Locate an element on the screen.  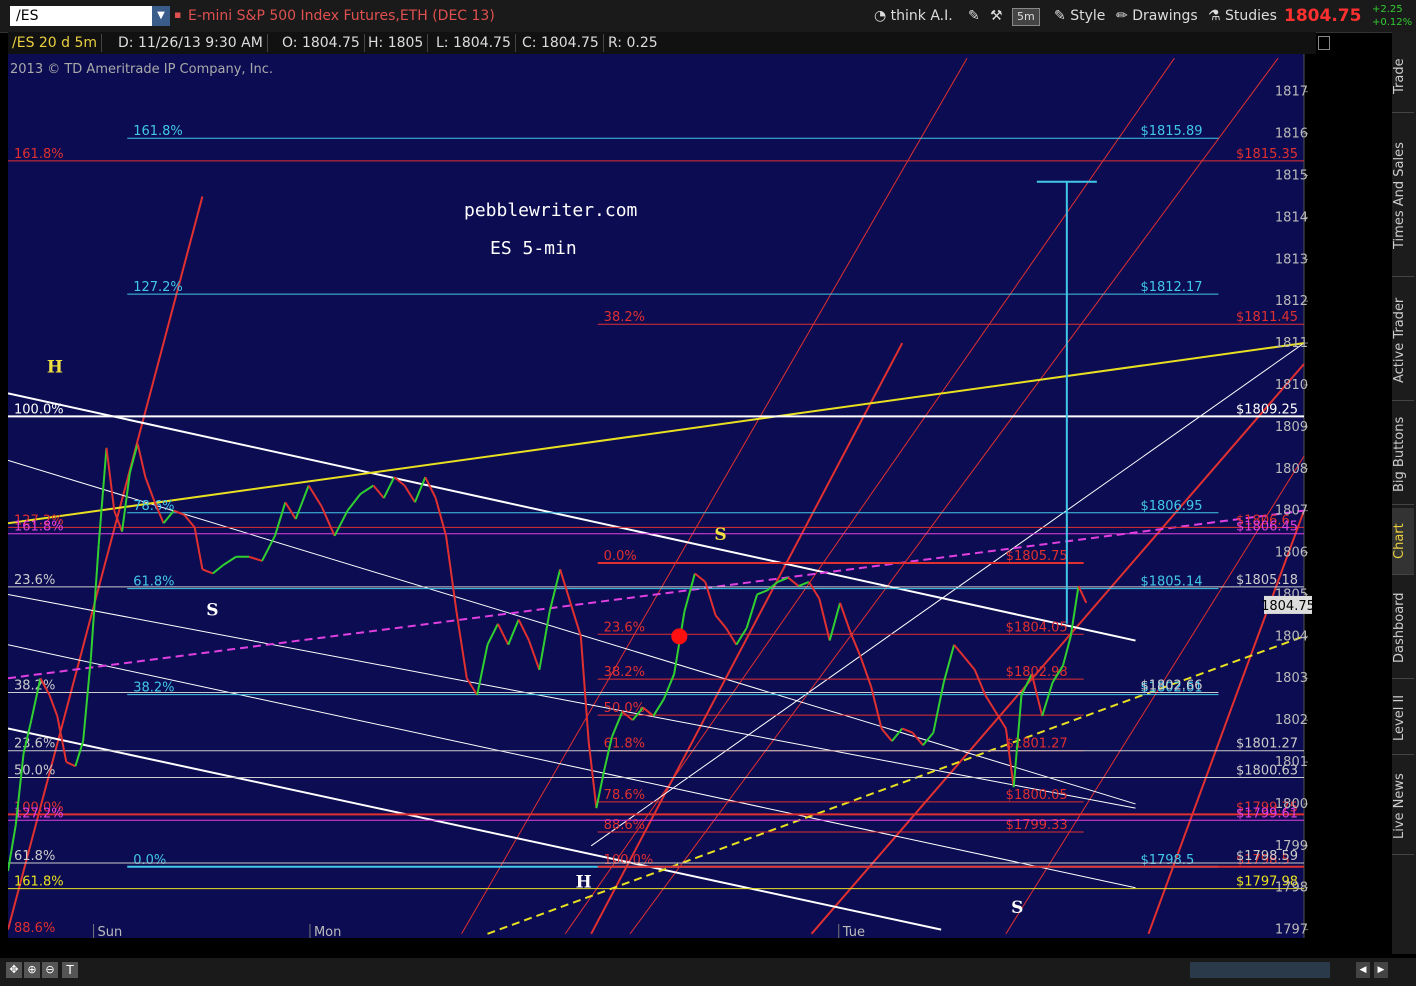
fib-level-price: $1802.66 is located at coordinates (1171, 685).